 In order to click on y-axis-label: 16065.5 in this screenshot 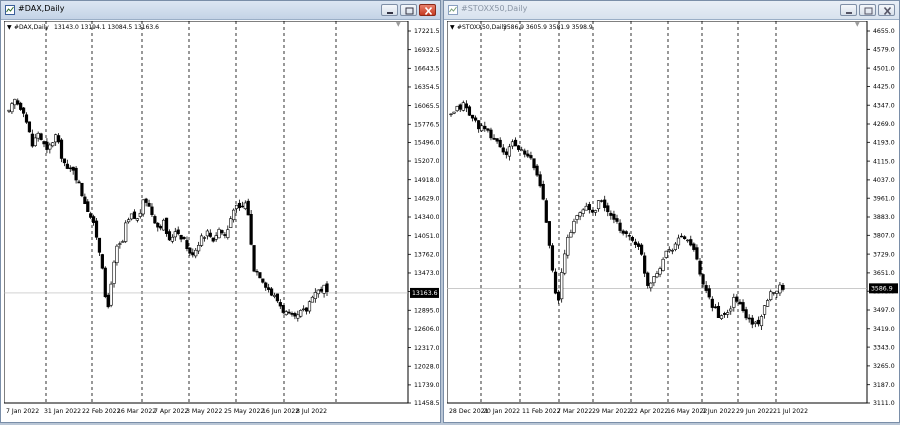, I will do `click(426, 106)`.